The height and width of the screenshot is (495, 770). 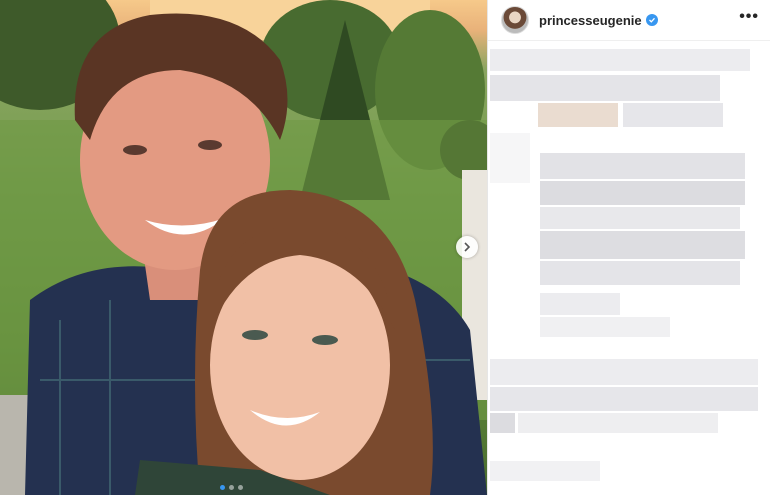 I want to click on avatar, so click(x=515, y=20).